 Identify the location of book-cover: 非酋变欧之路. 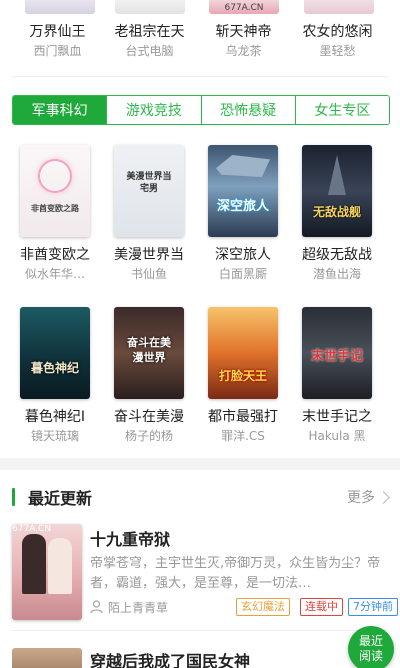
(55, 191).